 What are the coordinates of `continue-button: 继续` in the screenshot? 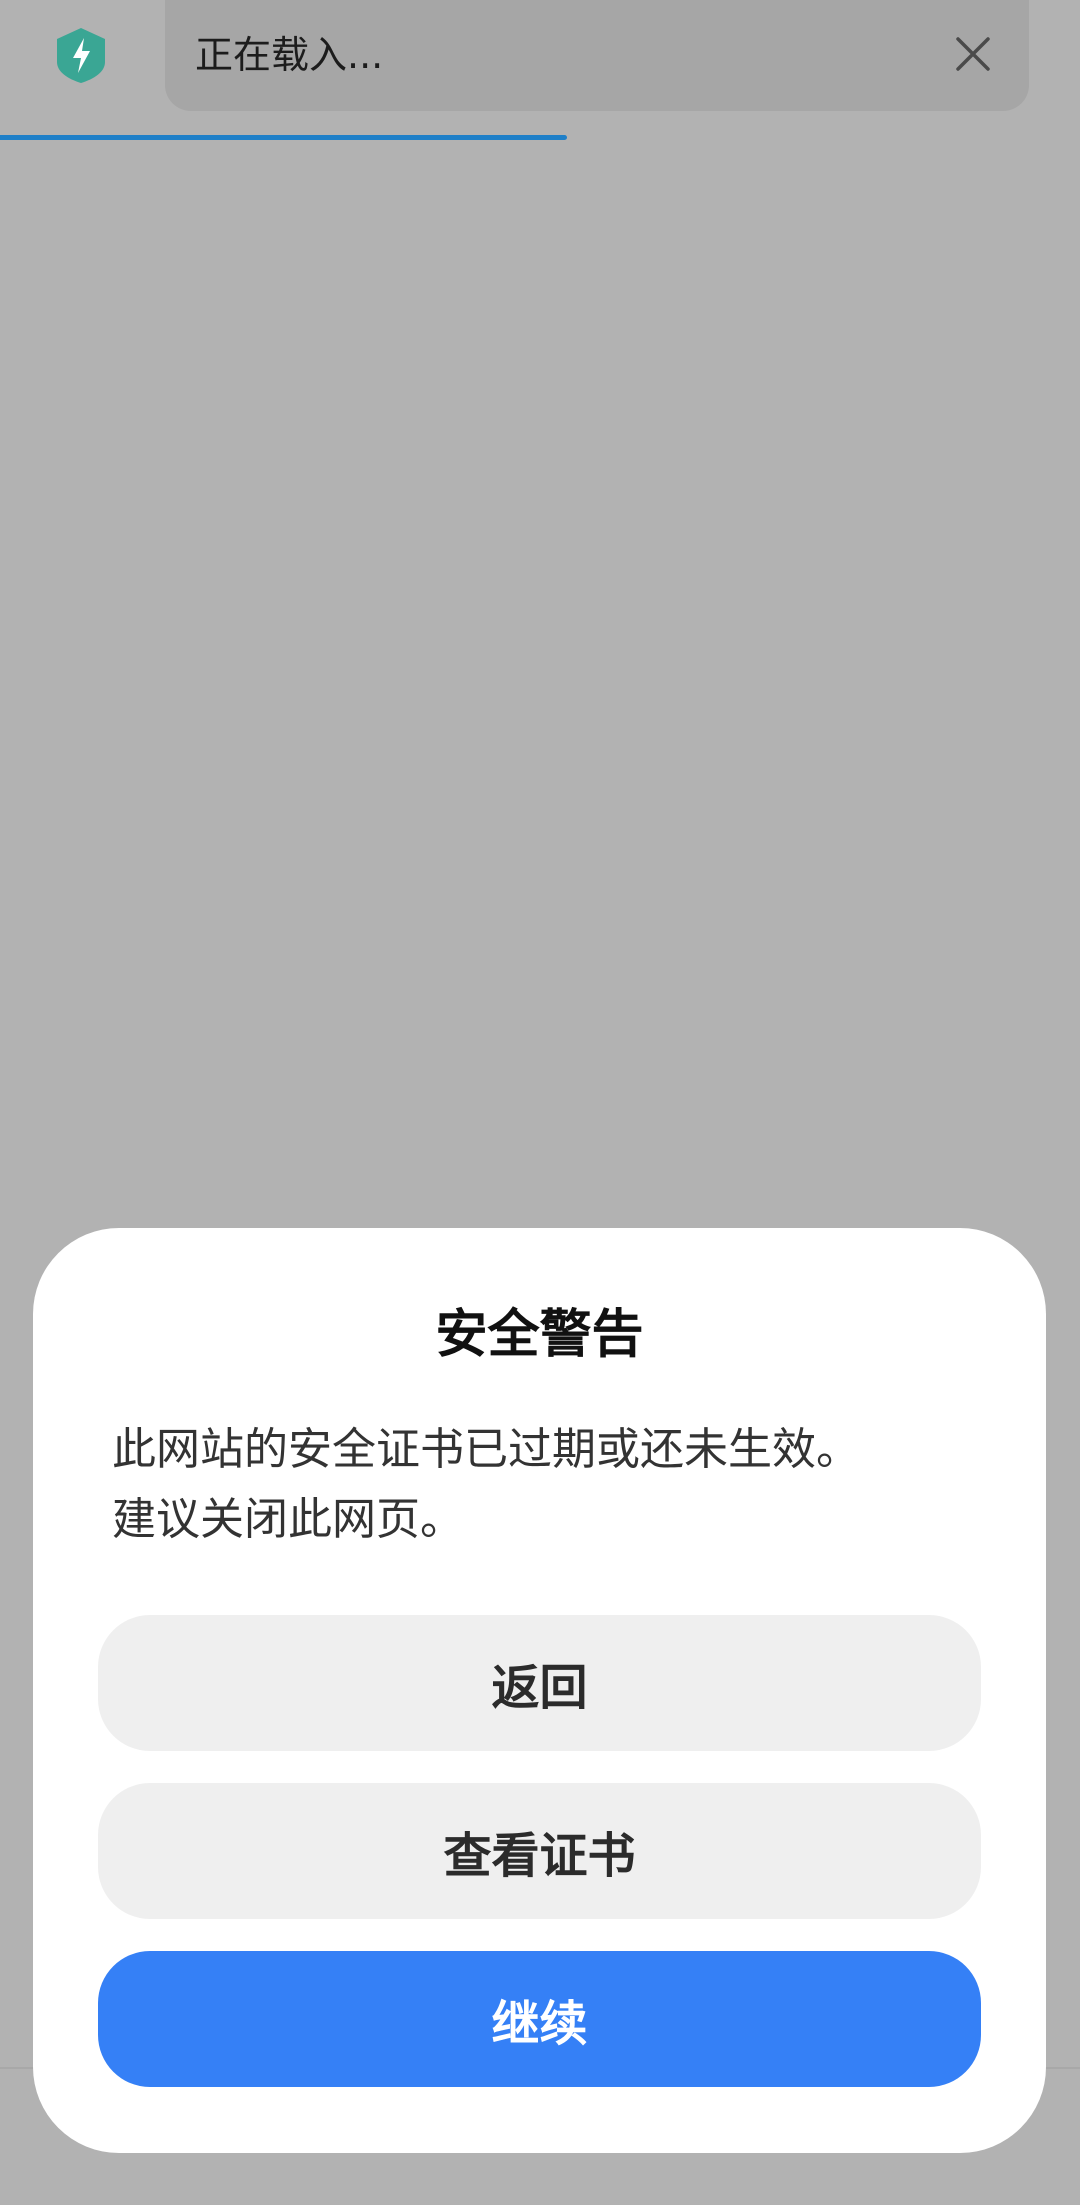 It's located at (539, 2019).